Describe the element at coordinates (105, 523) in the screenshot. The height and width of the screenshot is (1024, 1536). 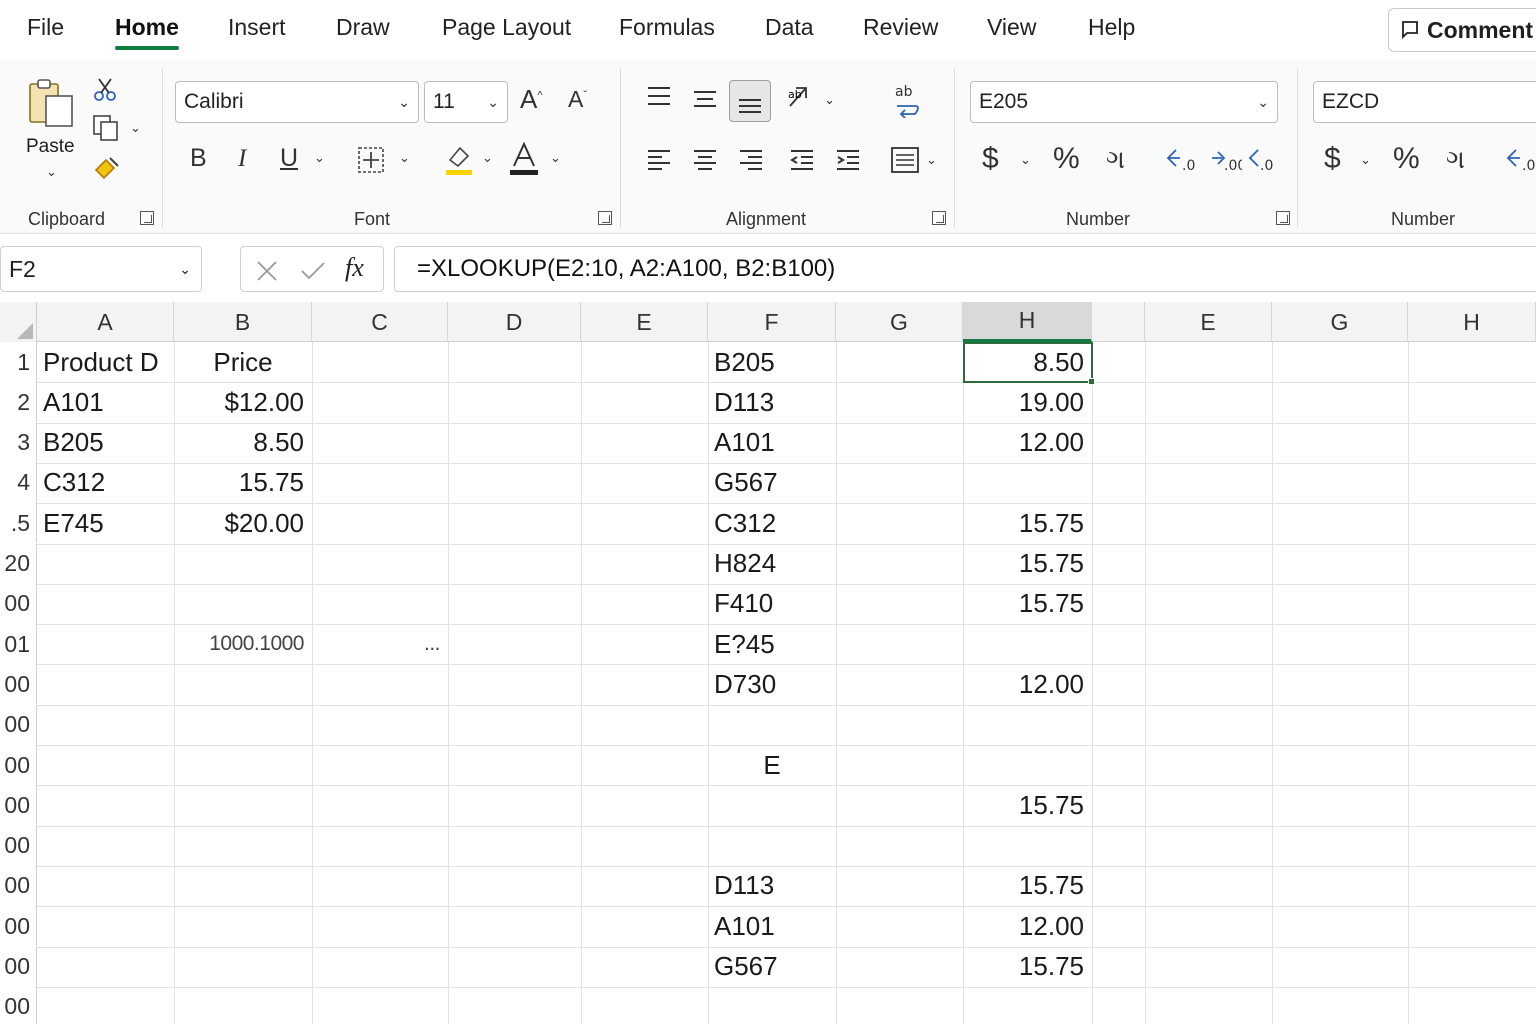
I see `cell: E745` at that location.